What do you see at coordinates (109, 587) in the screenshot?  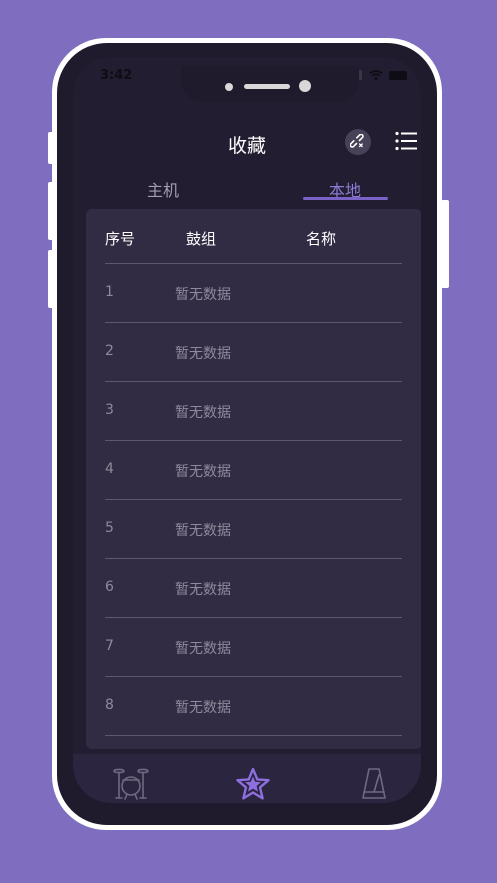 I see `row-index: 6` at bounding box center [109, 587].